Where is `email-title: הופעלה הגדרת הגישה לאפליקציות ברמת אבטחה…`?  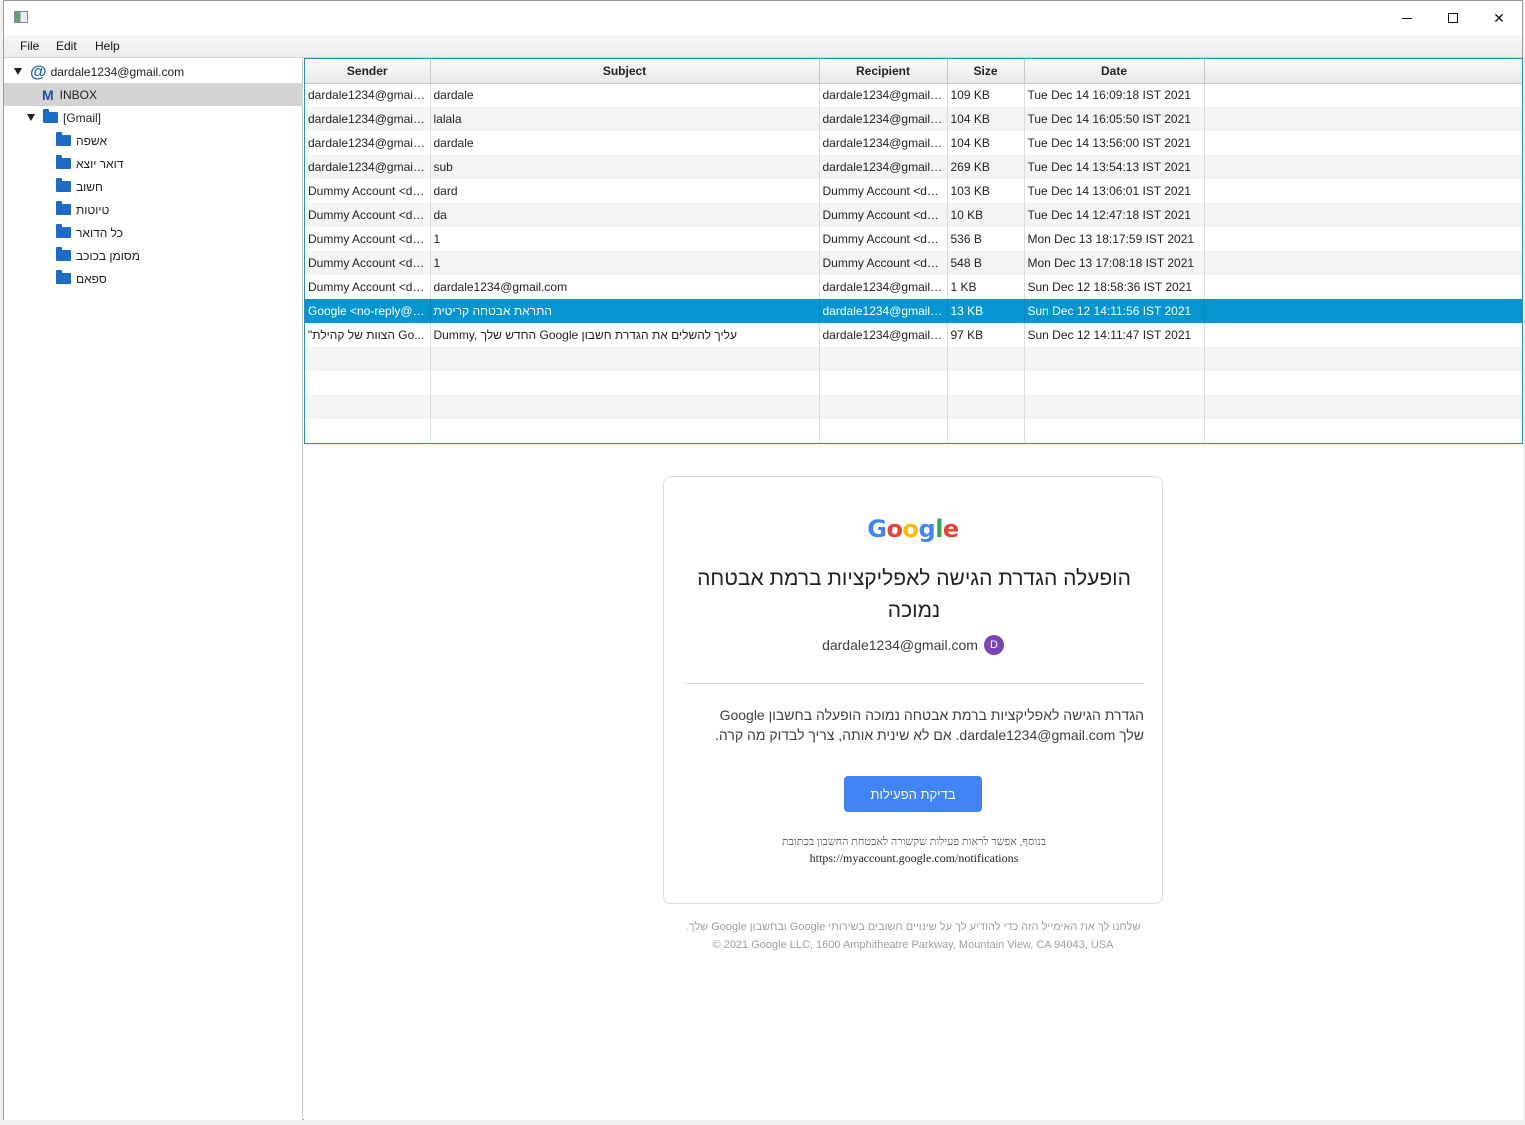 email-title: הופעלה הגדרת הגישה לאפליקציות ברמת אבטחה… is located at coordinates (914, 594).